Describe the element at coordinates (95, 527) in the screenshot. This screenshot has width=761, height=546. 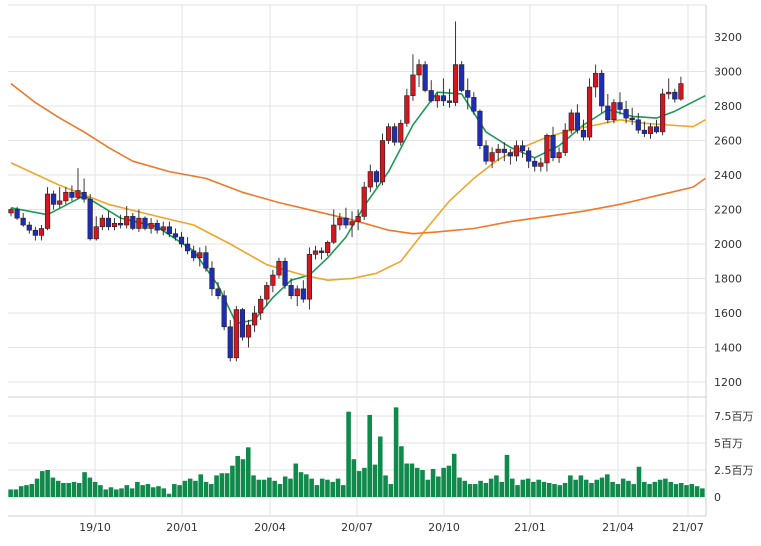
I see `time-tick-label: 19/10` at that location.